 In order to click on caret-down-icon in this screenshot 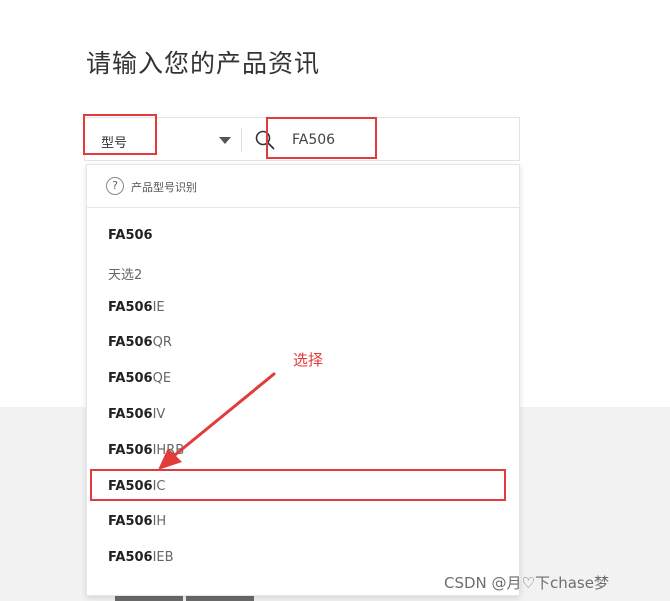, I will do `click(225, 140)`.